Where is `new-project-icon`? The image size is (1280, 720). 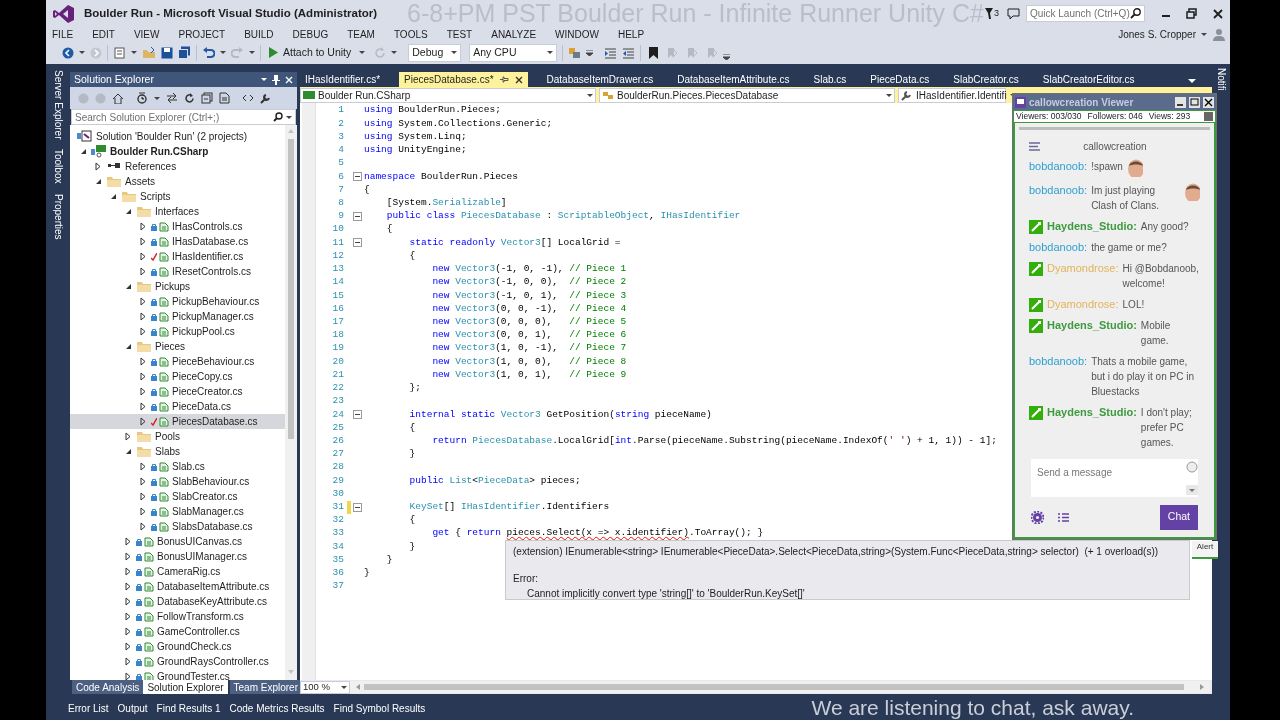 new-project-icon is located at coordinates (119, 52).